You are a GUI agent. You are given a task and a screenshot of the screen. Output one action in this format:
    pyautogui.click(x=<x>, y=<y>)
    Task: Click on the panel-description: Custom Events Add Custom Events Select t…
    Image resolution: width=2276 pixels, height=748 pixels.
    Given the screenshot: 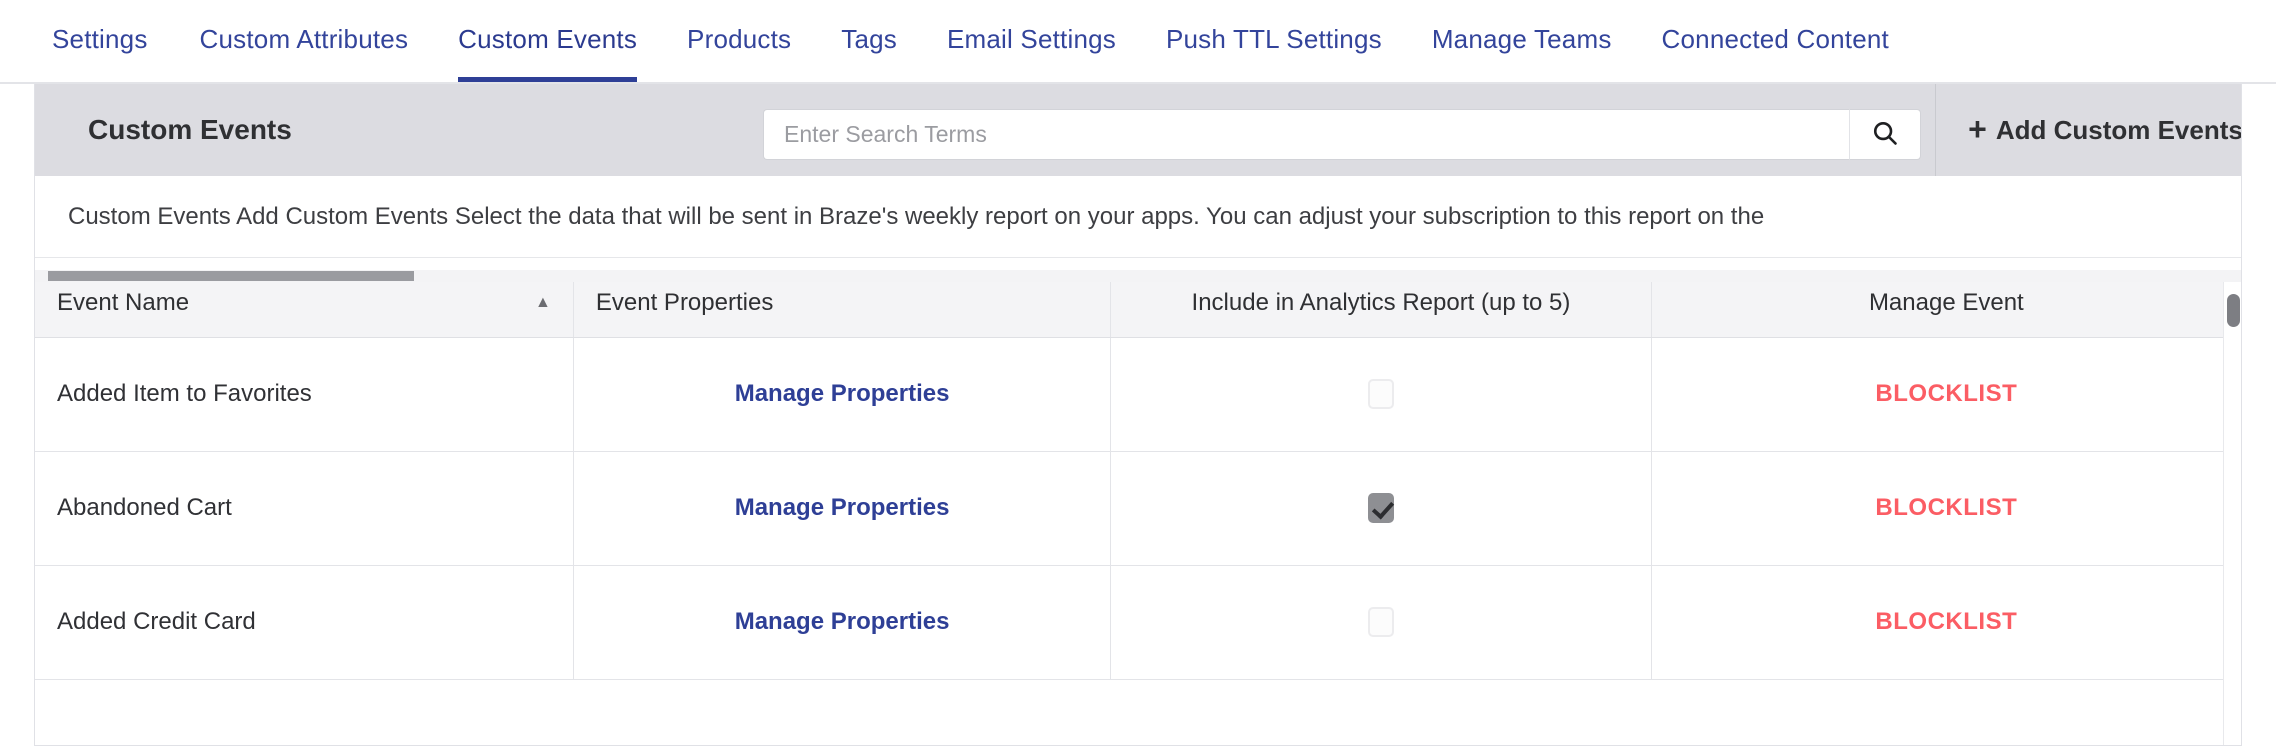 What is the action you would take?
    pyautogui.click(x=1138, y=217)
    